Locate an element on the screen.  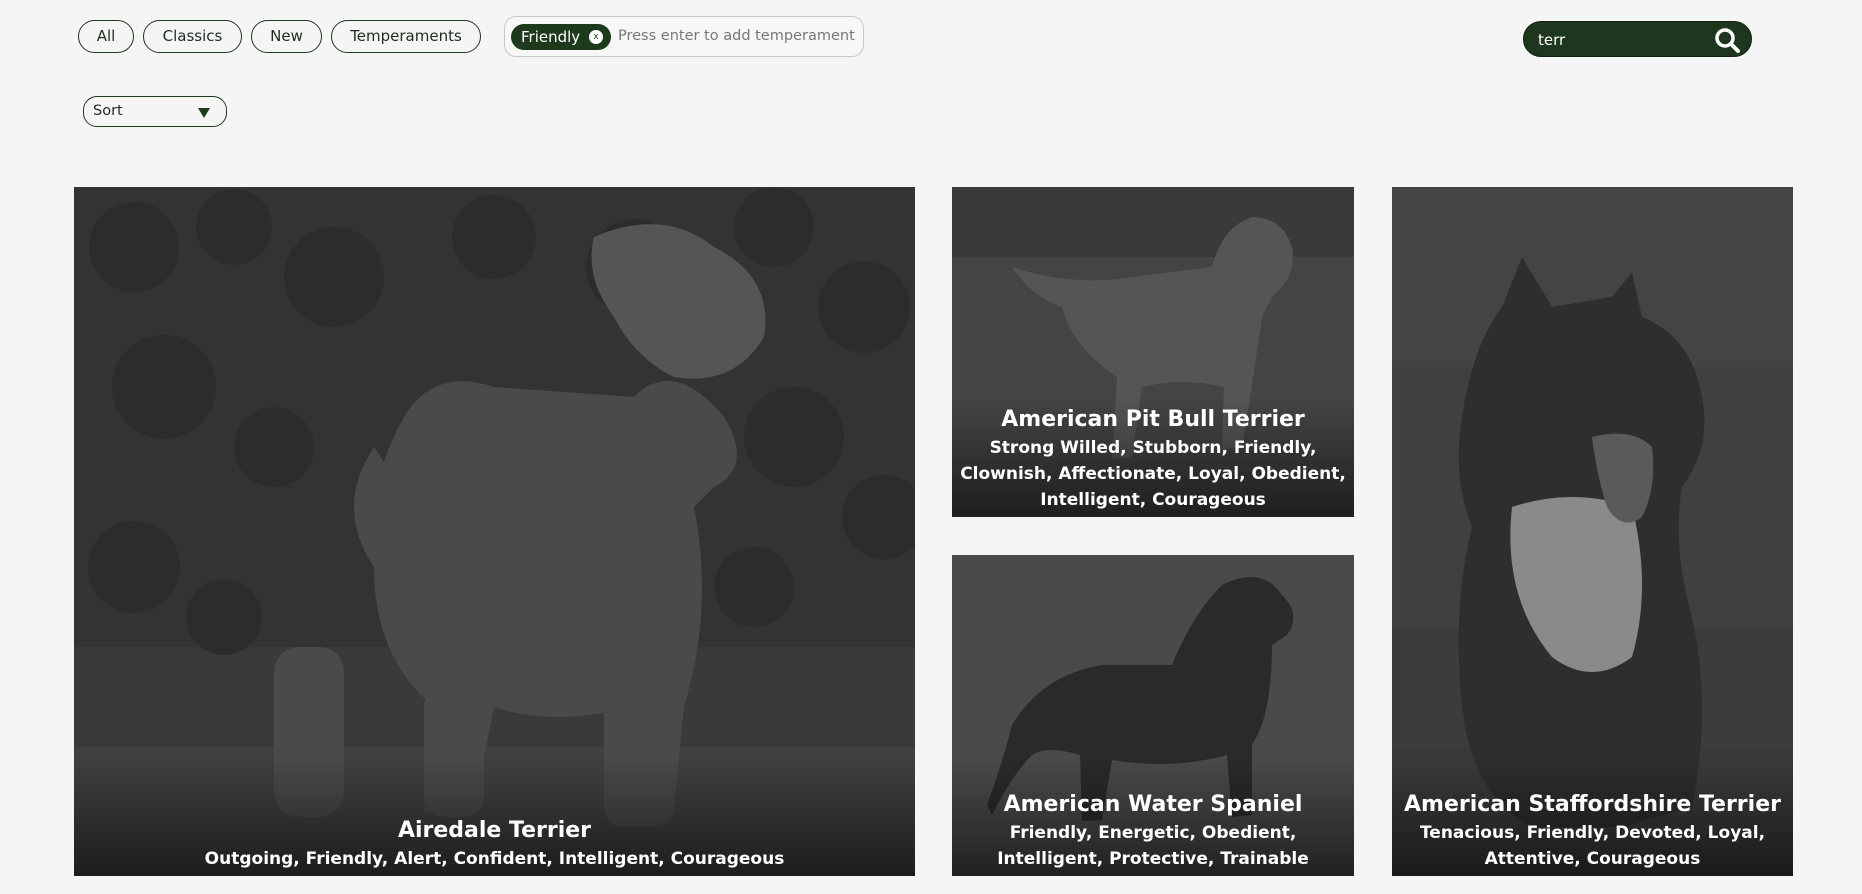
chip-remove-icon: x is located at coordinates (596, 37).